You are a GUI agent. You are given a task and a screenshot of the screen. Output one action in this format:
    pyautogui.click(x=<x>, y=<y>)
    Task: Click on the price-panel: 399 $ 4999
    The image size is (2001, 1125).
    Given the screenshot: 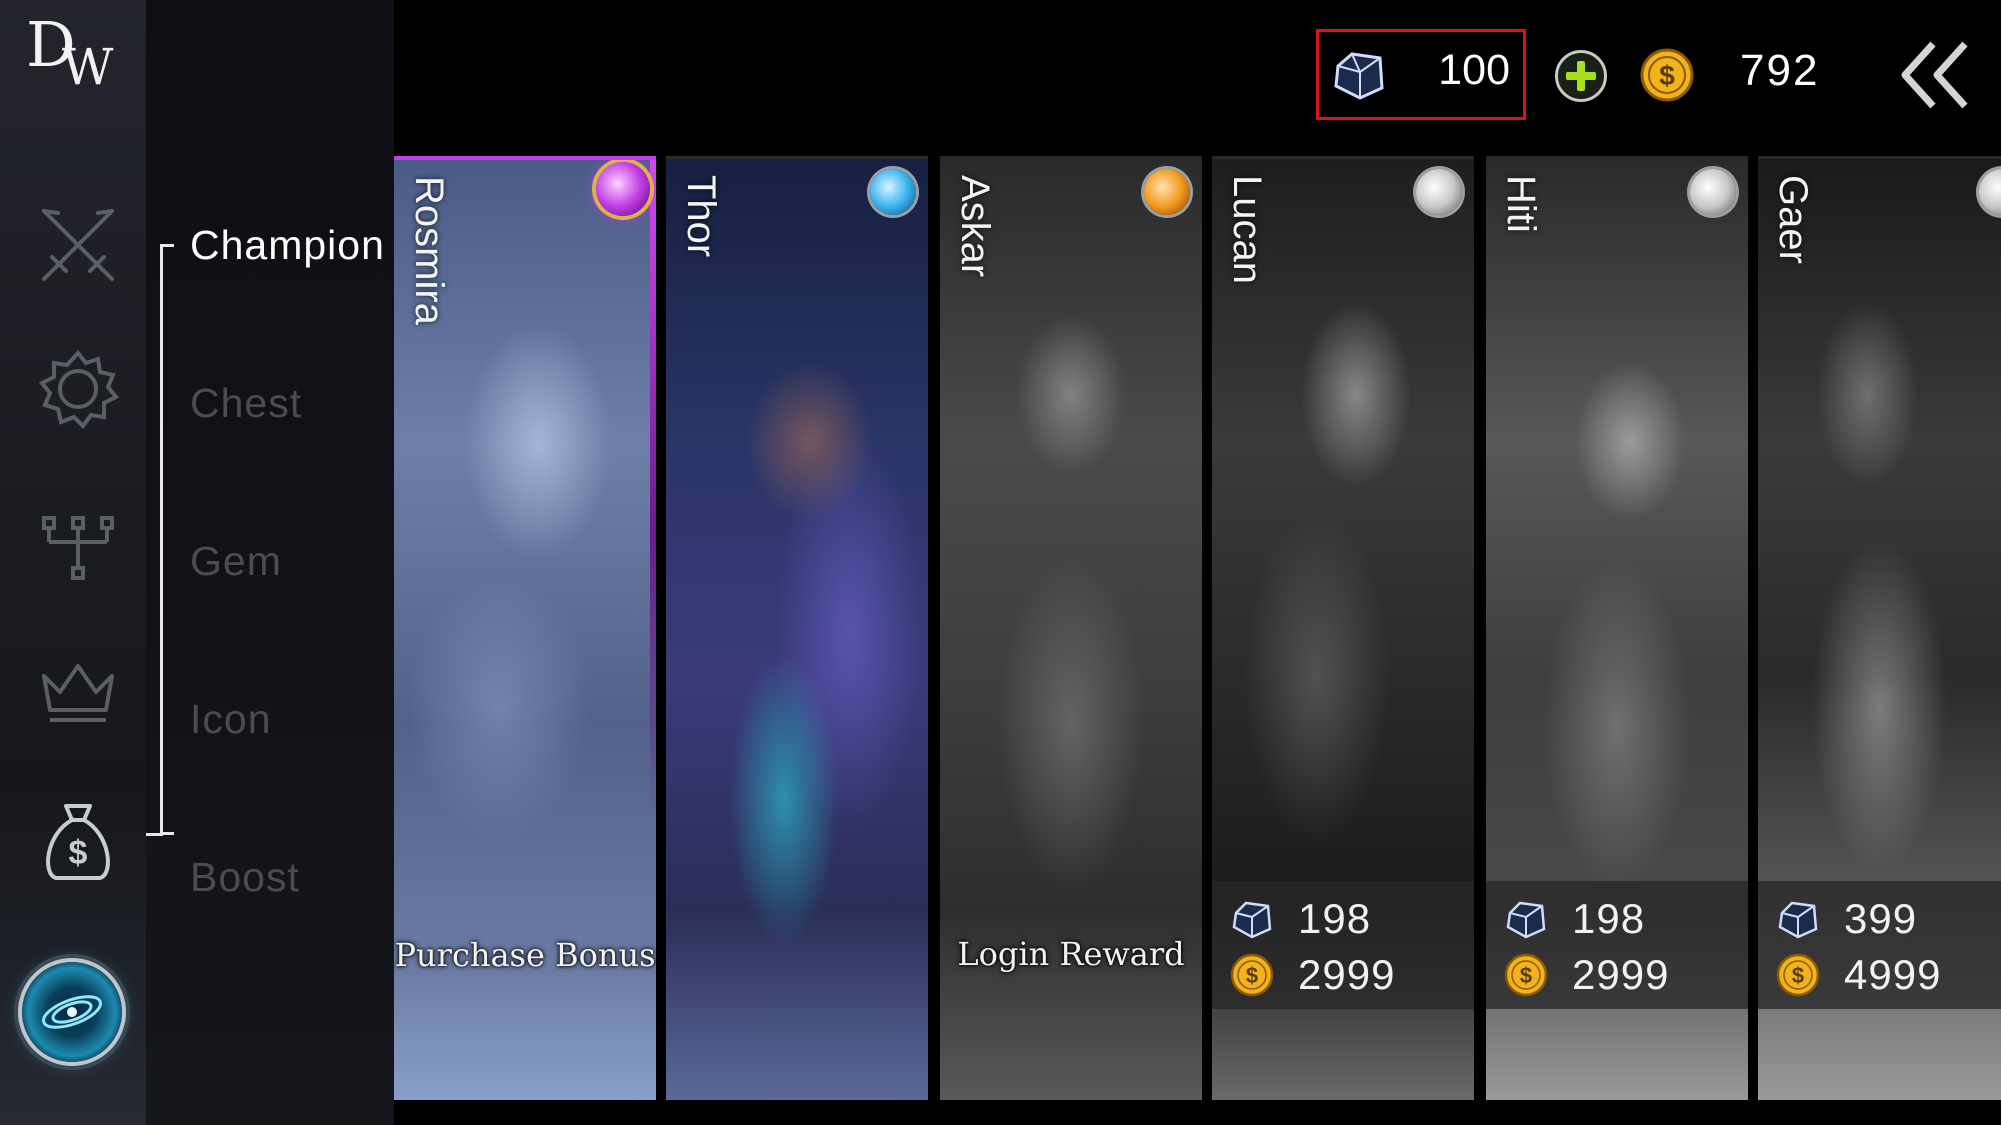 What is the action you would take?
    pyautogui.click(x=1879, y=945)
    